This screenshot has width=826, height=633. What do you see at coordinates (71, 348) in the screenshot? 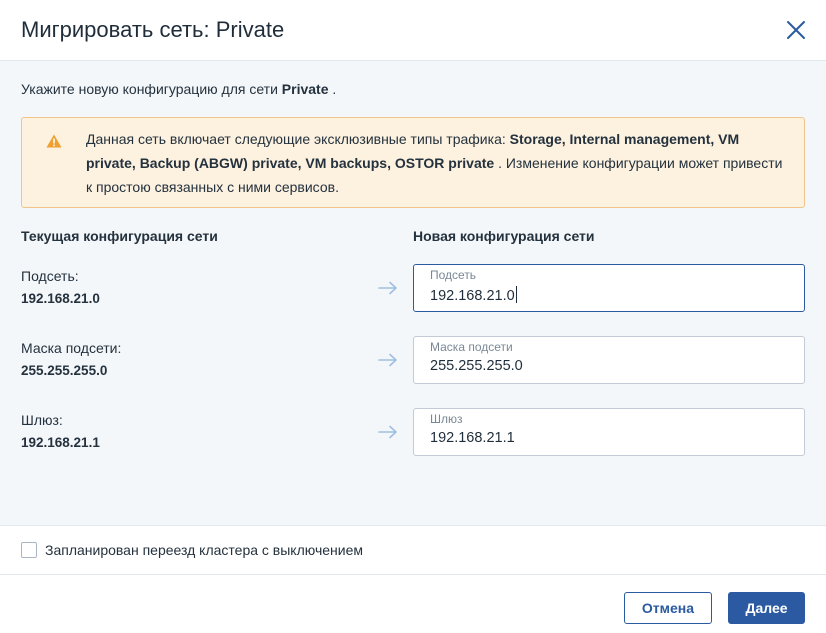
I see `current-mask-label: Маска подсети:` at bounding box center [71, 348].